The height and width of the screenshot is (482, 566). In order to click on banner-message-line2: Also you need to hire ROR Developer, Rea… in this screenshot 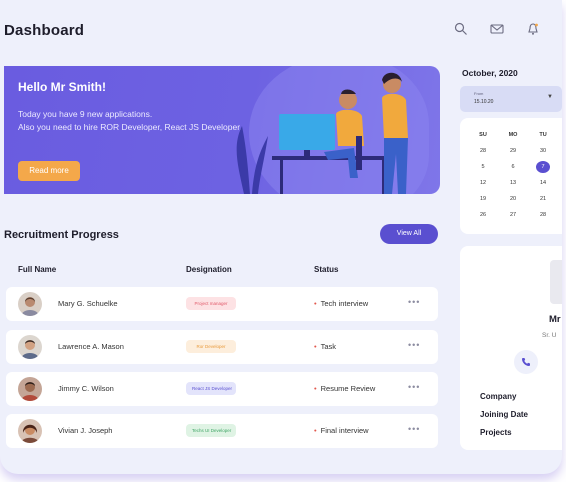, I will do `click(130, 127)`.